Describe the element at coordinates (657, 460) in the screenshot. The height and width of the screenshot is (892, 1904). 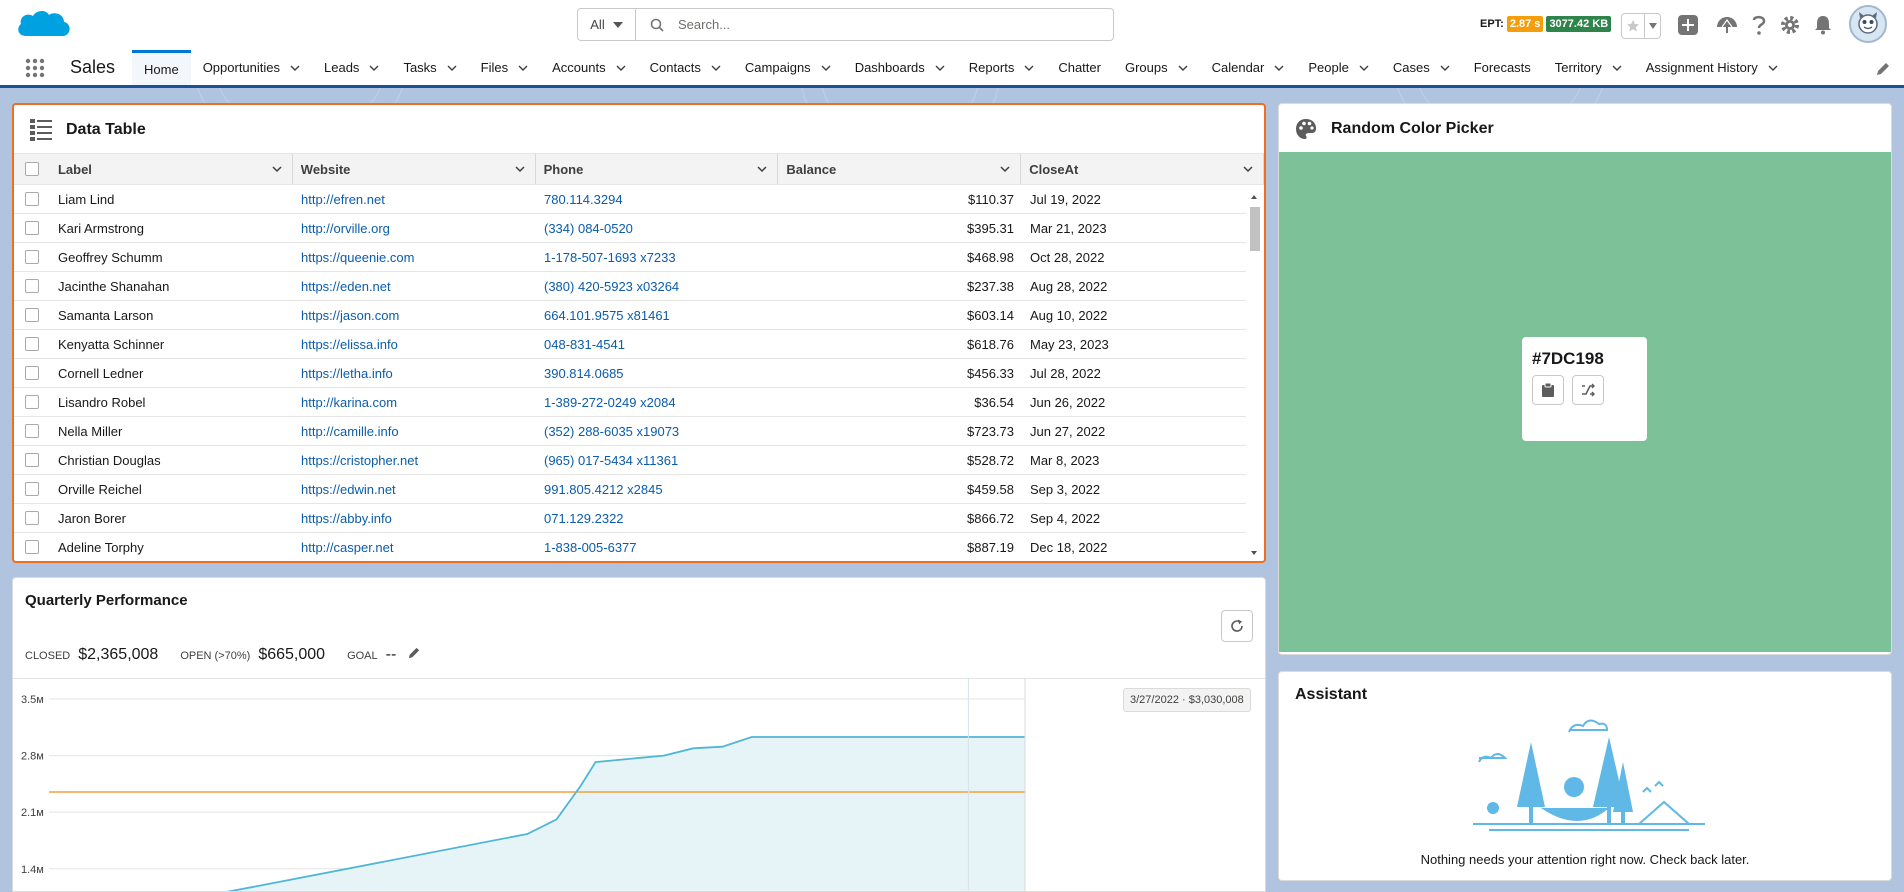
I see `cell-phone-link: (965) 017-5434 x11361` at that location.